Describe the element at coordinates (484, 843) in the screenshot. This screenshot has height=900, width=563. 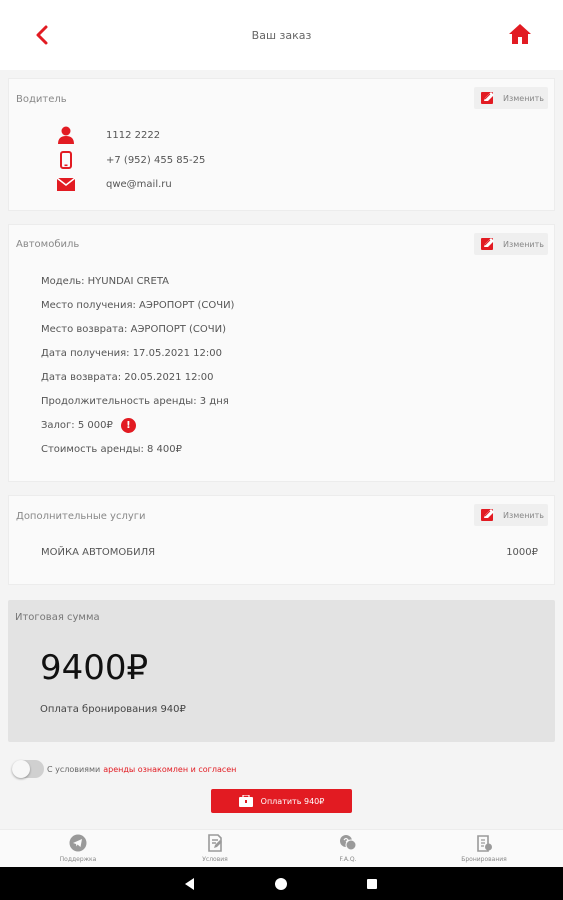
I see `bookings-icon` at that location.